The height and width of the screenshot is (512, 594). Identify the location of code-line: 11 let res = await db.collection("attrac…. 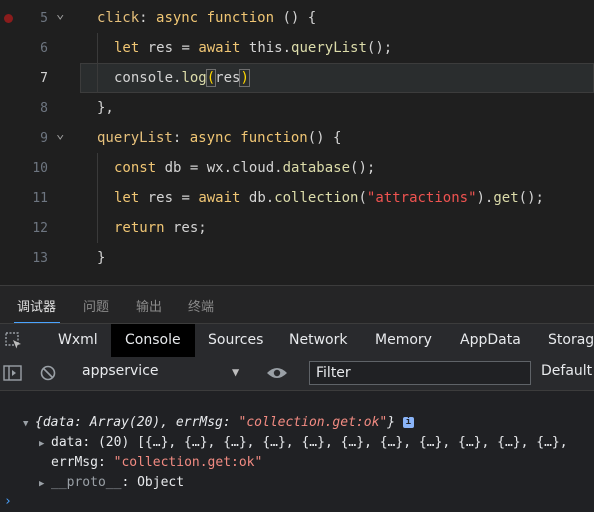
(297, 198).